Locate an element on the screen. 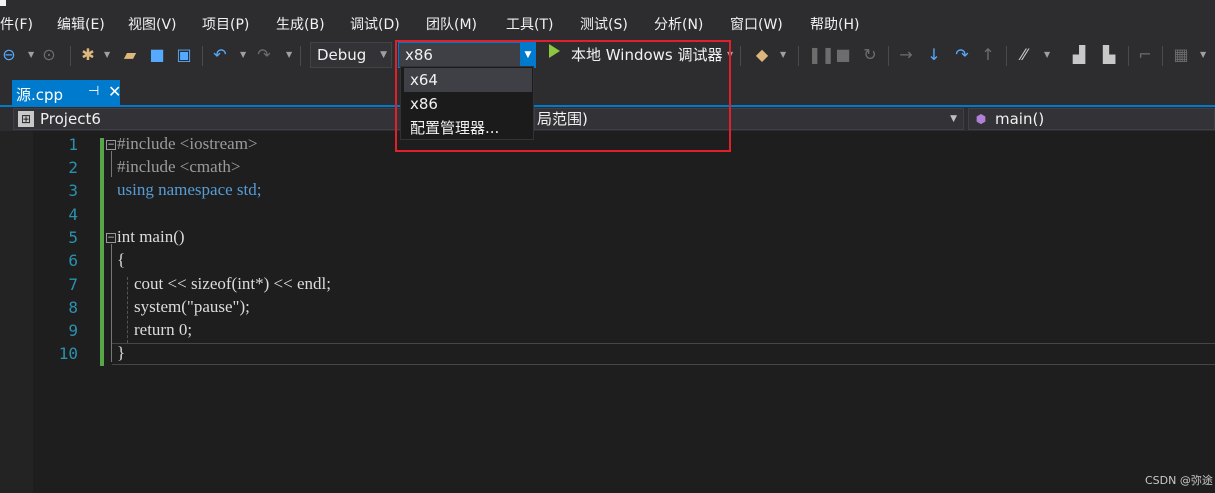 The image size is (1215, 493). code-line: using namespace std; is located at coordinates (189, 190).